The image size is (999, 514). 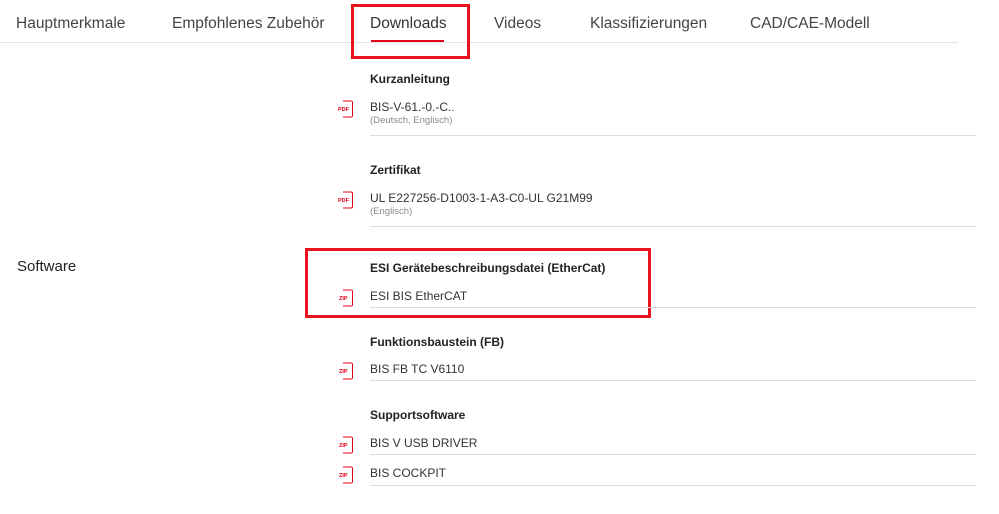 I want to click on file-name-link: UL E227256-D1003-1-A3-C0-UL G21M99, so click(x=481, y=198).